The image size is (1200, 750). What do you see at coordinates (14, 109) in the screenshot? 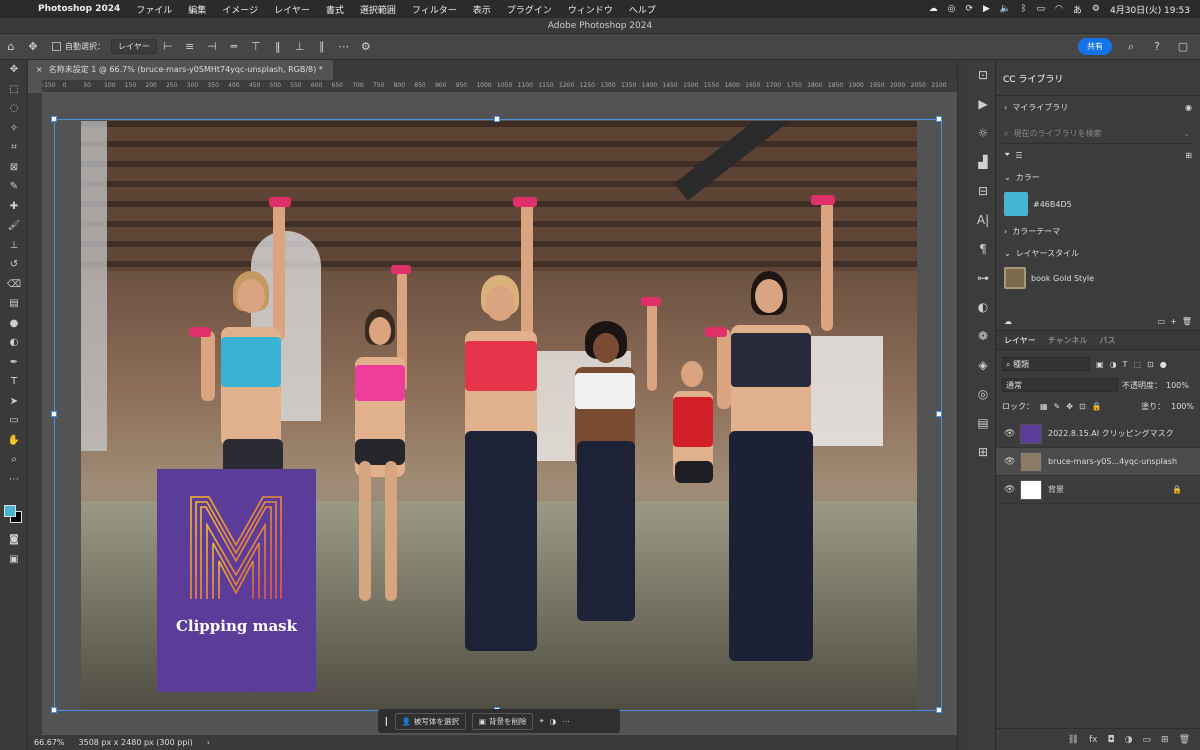
I see `lasso-tool-icon: ◌` at bounding box center [14, 109].